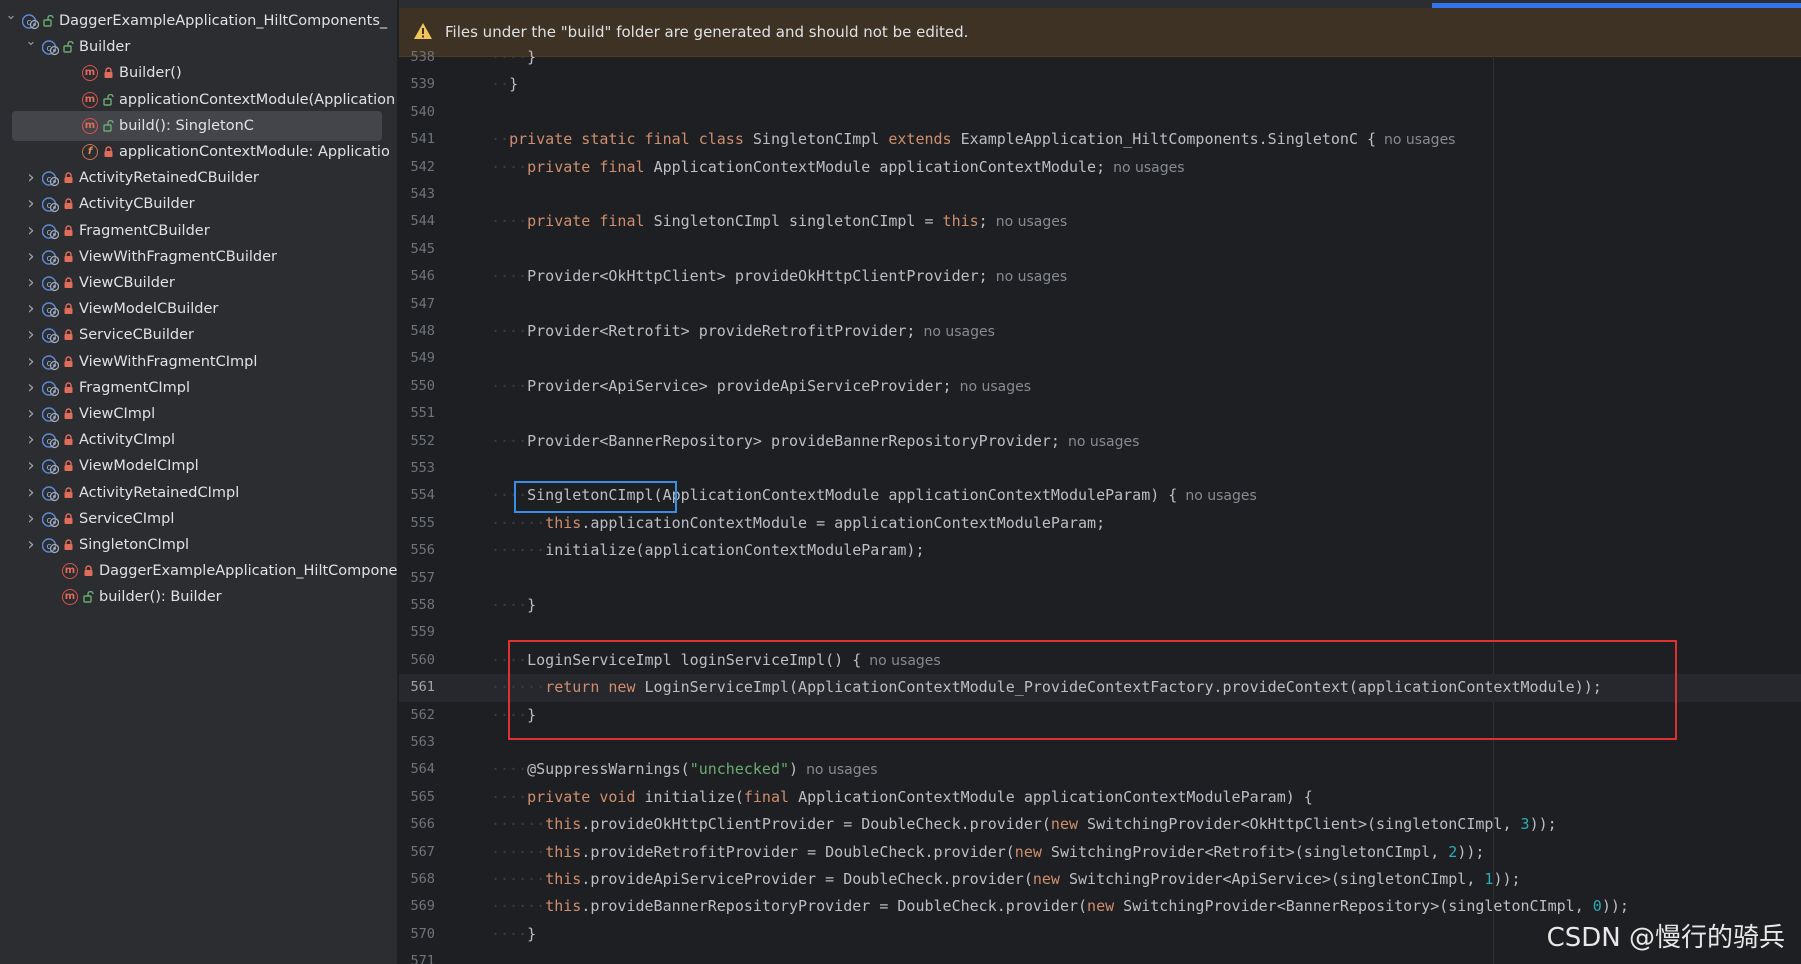 This screenshot has width=1801, height=964. Describe the element at coordinates (417, 578) in the screenshot. I see `line-number: 557` at that location.